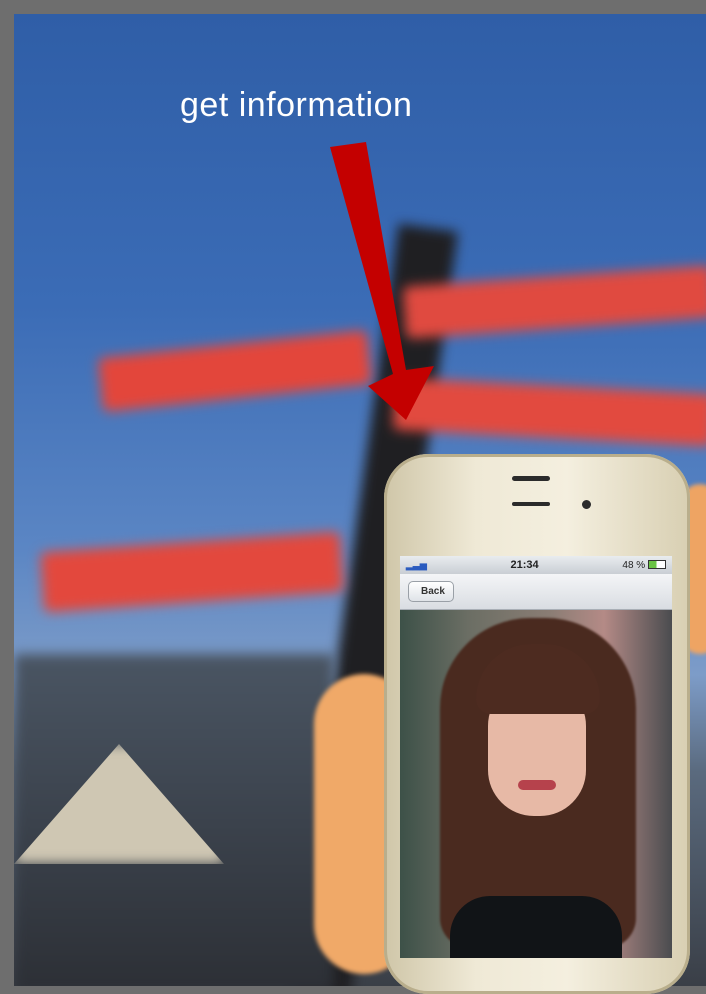 The image size is (706, 994). What do you see at coordinates (531, 478) in the screenshot?
I see `earpiece-speaker` at bounding box center [531, 478].